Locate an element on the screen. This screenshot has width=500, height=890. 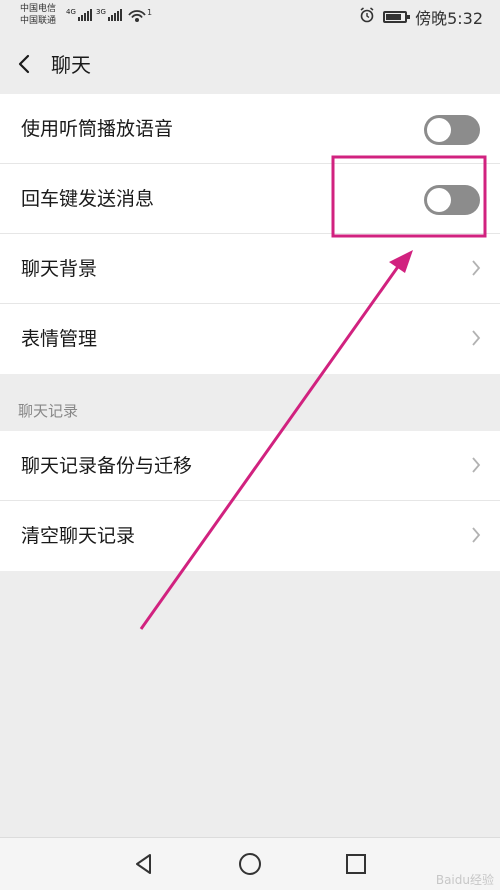
watermark: Baidu经验 is located at coordinates (464, 880).